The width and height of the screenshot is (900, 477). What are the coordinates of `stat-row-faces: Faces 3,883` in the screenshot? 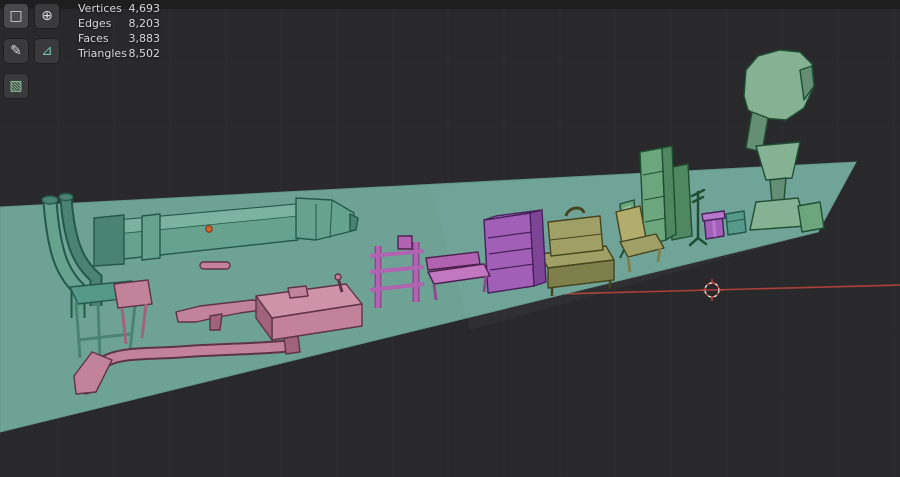 It's located at (119, 38).